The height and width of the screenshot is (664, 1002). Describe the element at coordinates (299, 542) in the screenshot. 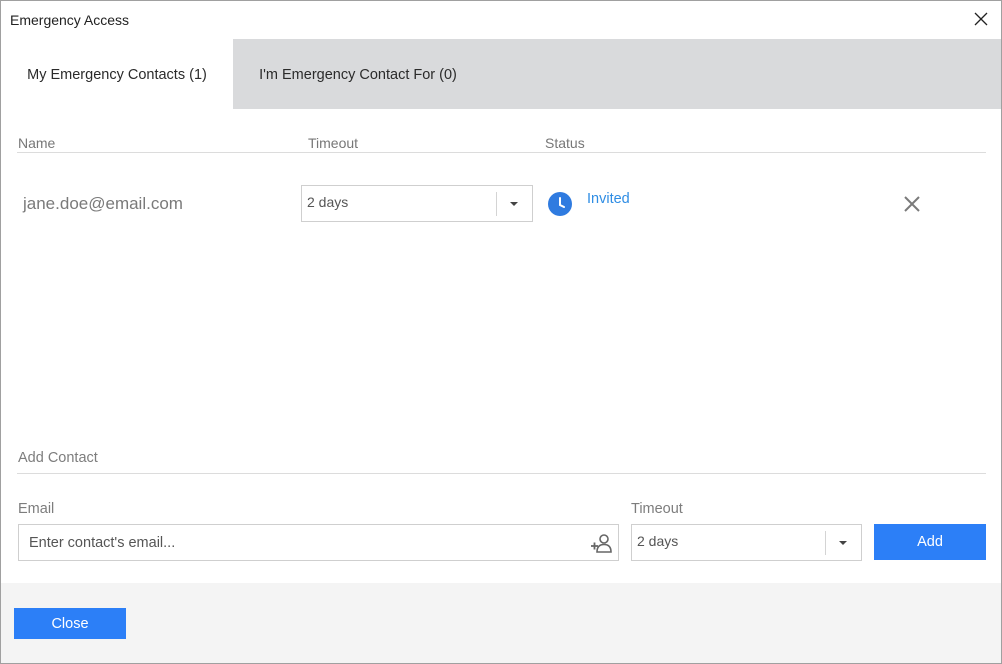

I see `email-field` at that location.